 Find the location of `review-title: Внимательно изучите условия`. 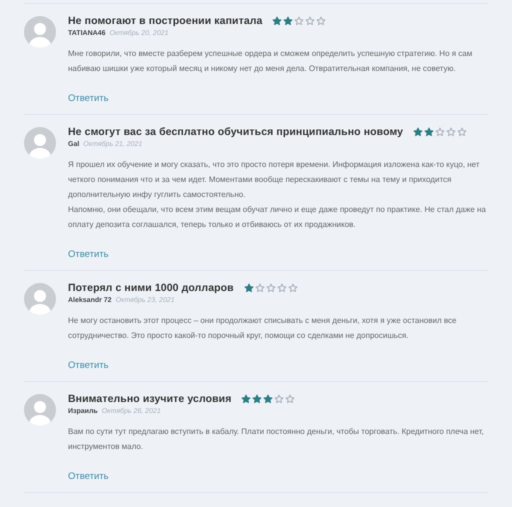

review-title: Внимательно изучите условия is located at coordinates (150, 399).